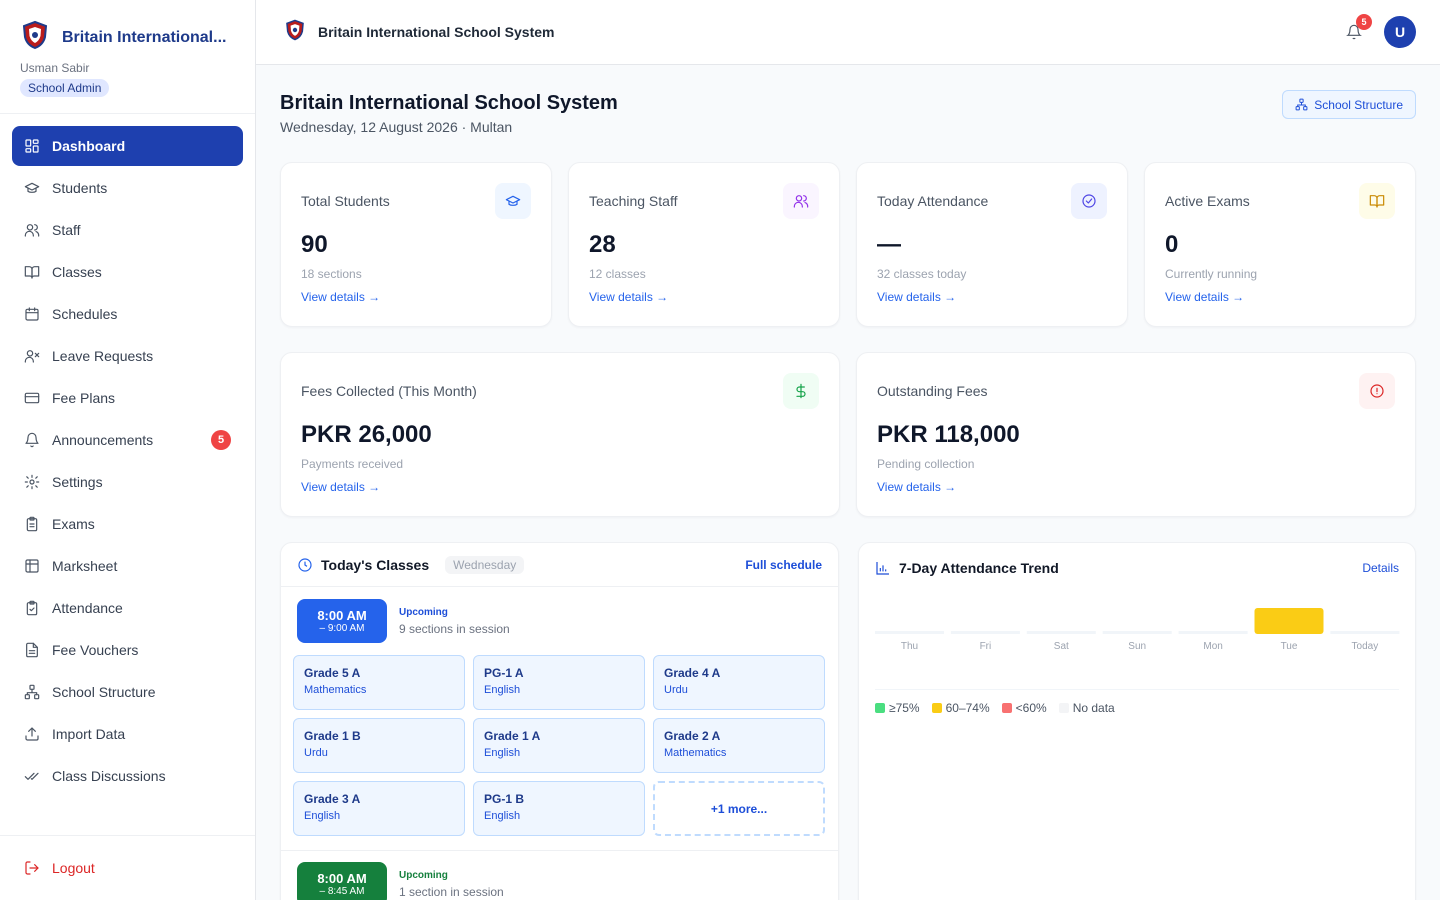 The width and height of the screenshot is (1440, 900). Describe the element at coordinates (909, 646) in the screenshot. I see `trend-x-label: Thu` at that location.